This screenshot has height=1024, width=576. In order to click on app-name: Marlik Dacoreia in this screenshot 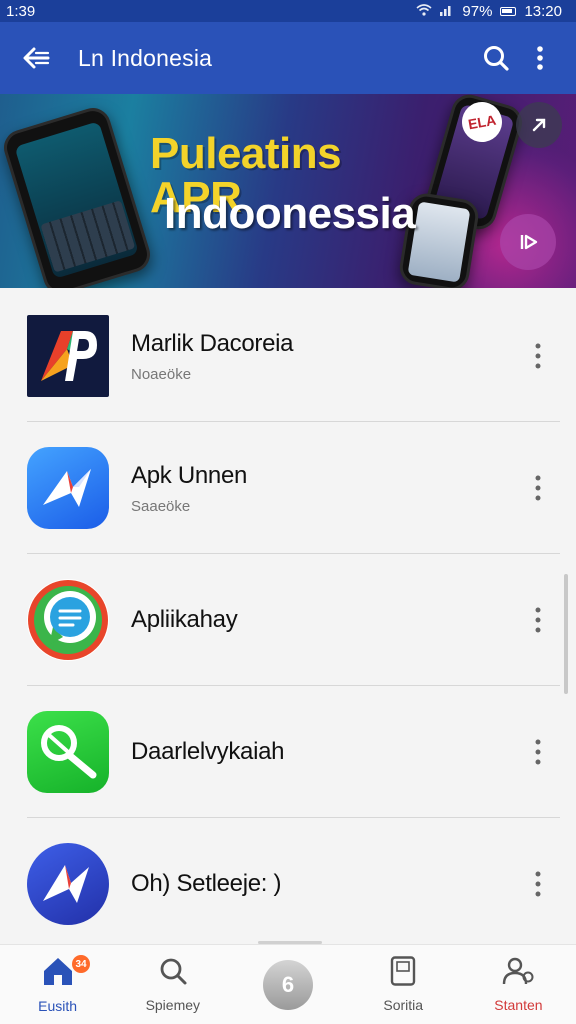, I will do `click(212, 343)`.